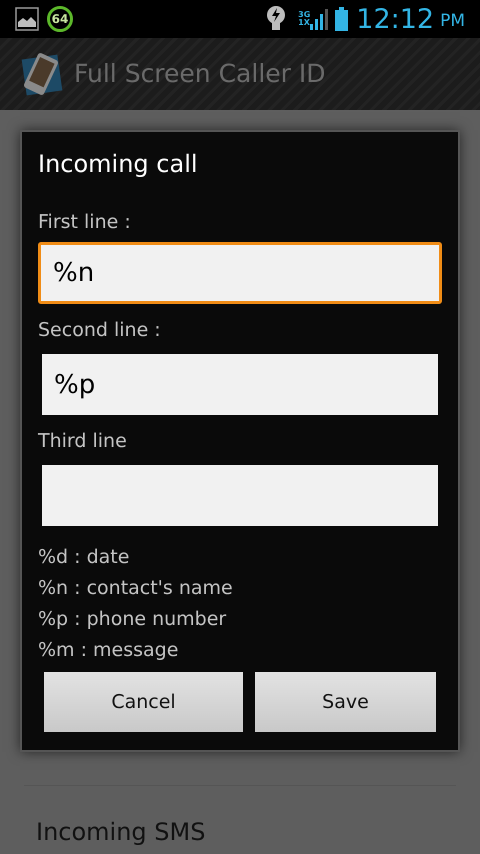  I want to click on badge-counter: 64, so click(60, 19).